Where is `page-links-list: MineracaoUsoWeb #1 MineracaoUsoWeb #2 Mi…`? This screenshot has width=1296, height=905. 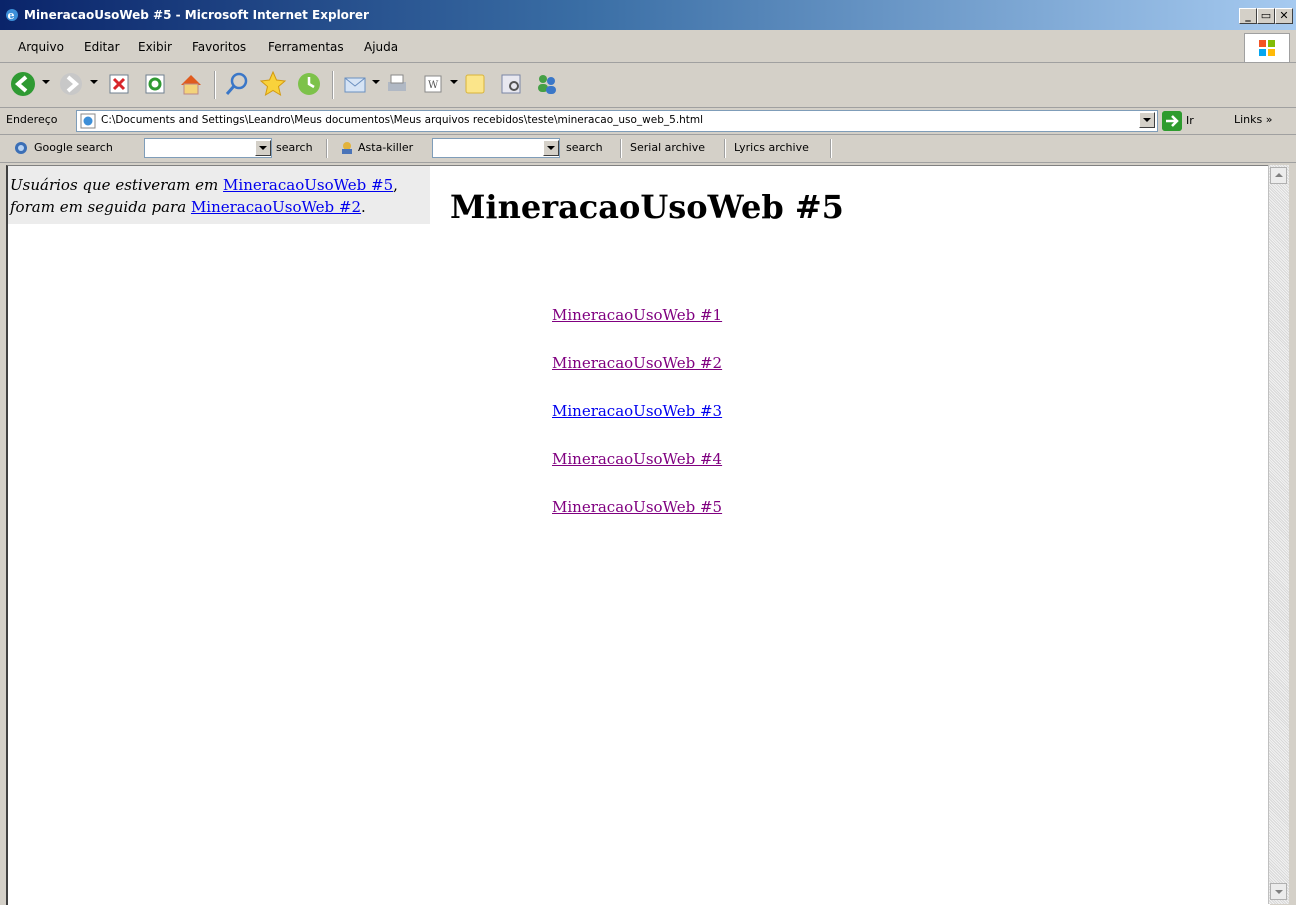
page-links-list: MineracaoUsoWeb #1 MineracaoUsoWeb #2 Mi… is located at coordinates (672, 424).